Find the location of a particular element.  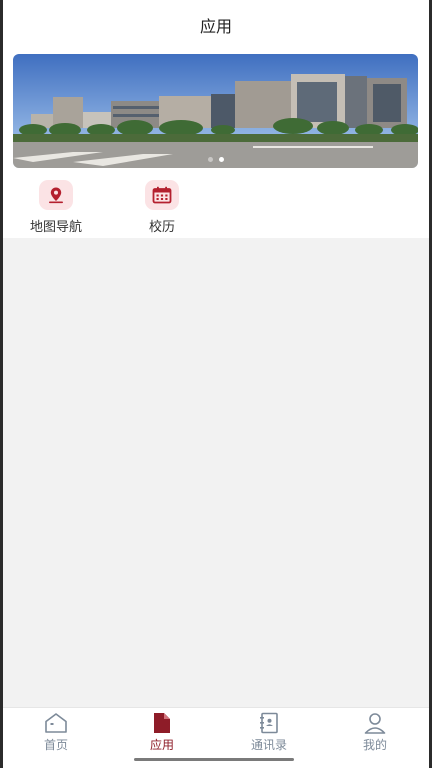

tab-profile: 我的 is located at coordinates (375, 736).